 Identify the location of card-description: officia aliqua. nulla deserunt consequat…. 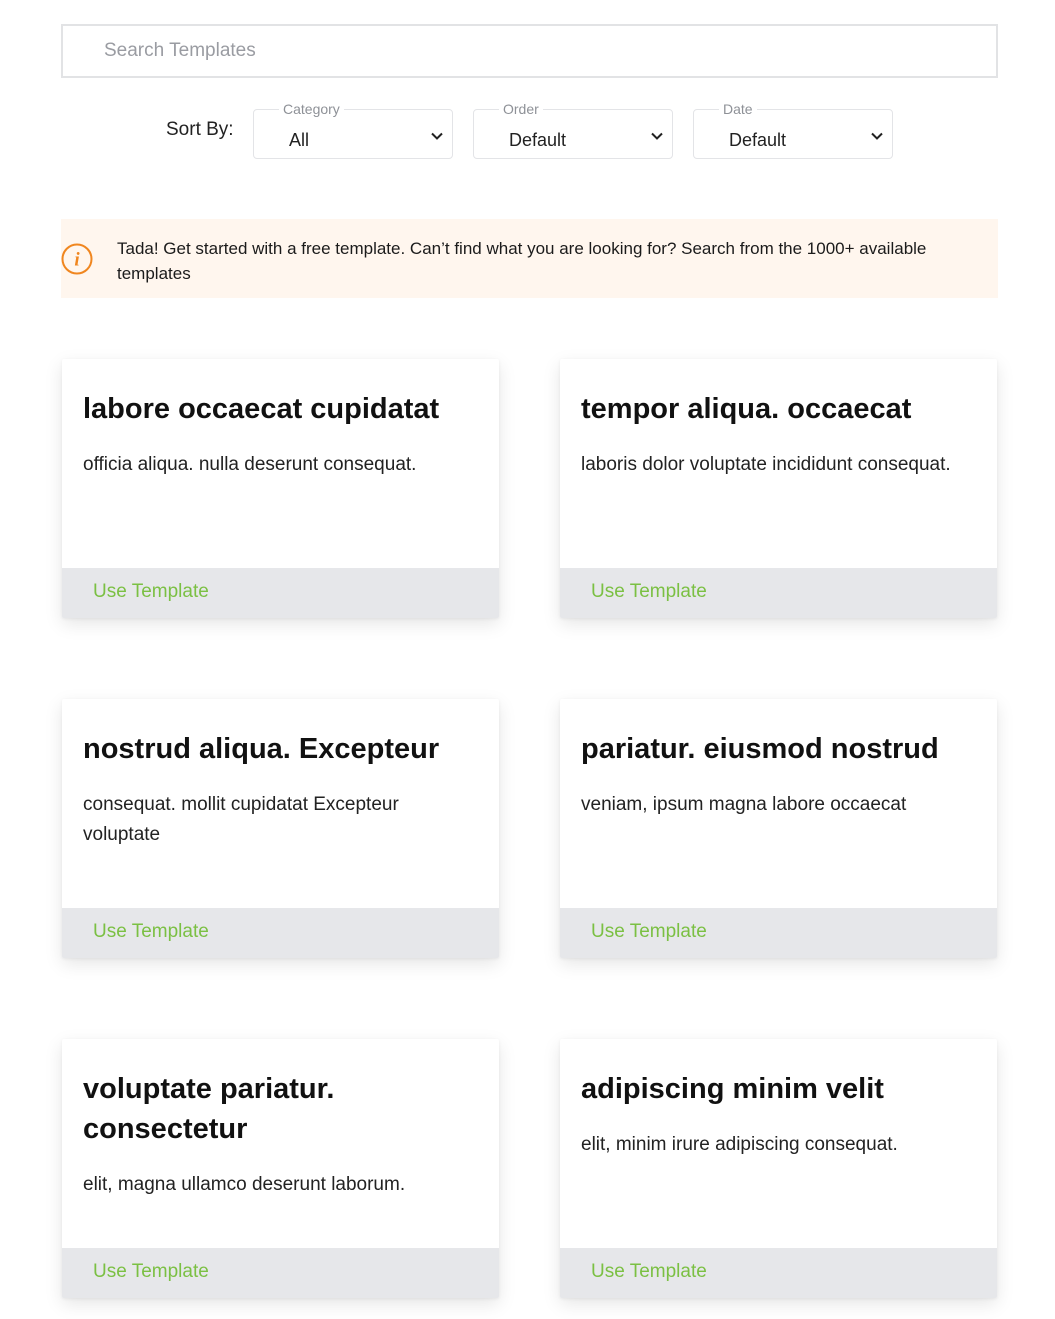
(250, 464).